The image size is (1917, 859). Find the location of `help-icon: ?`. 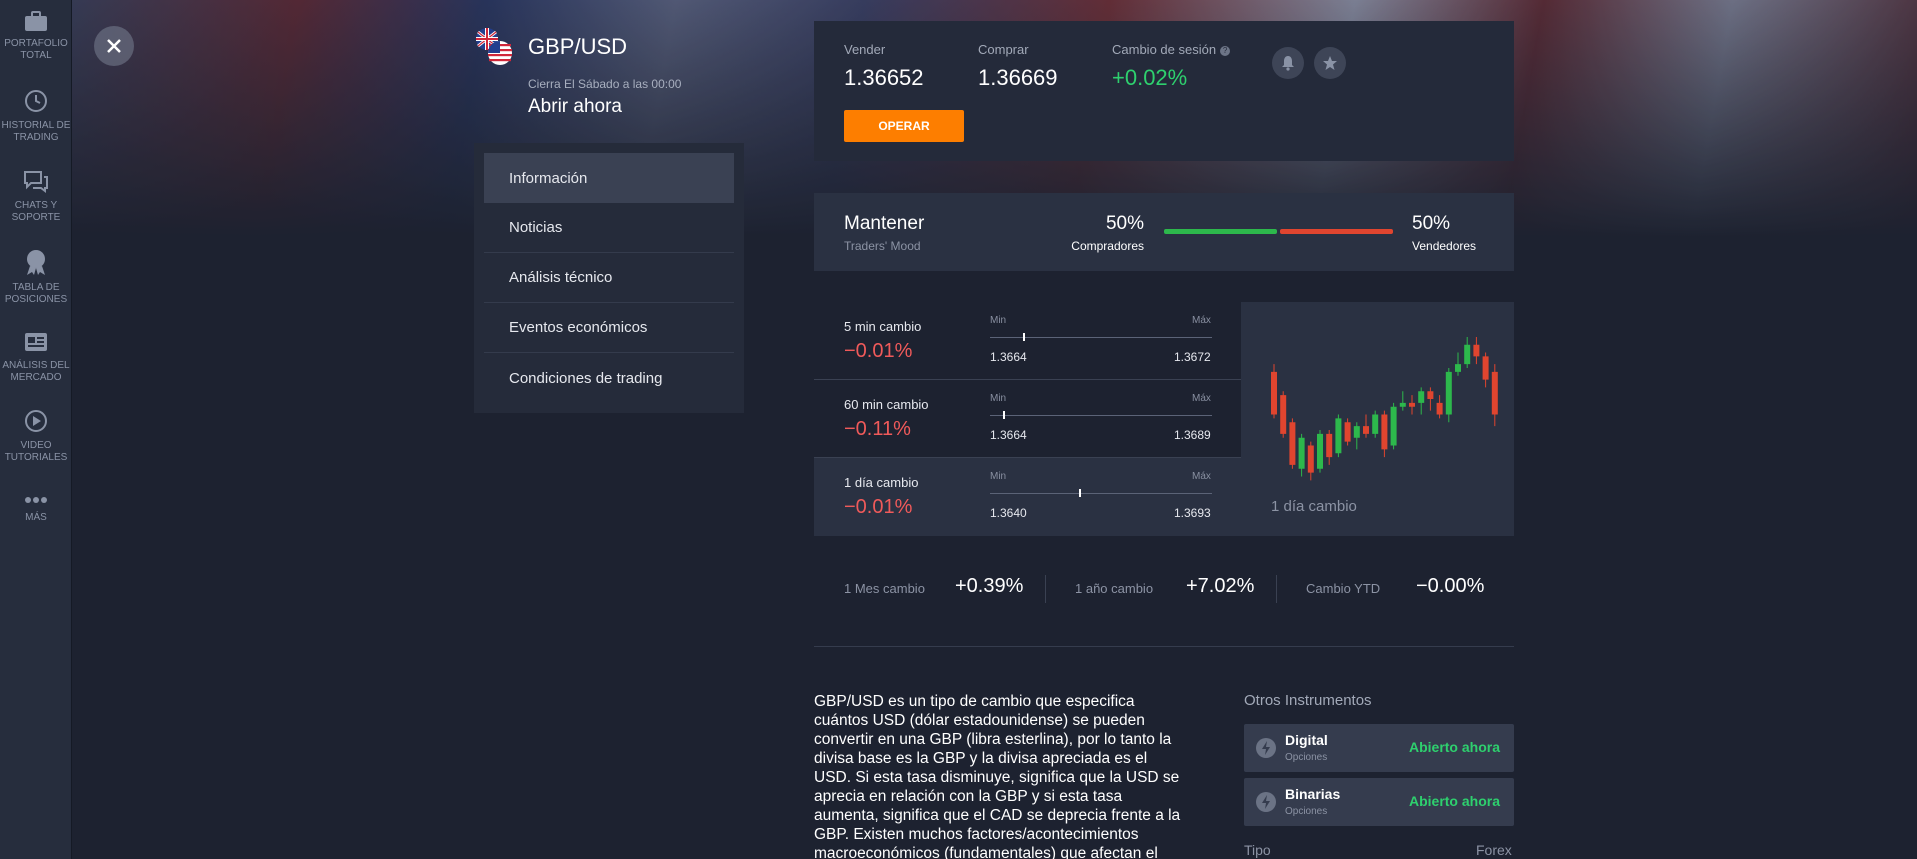

help-icon: ? is located at coordinates (1225, 51).